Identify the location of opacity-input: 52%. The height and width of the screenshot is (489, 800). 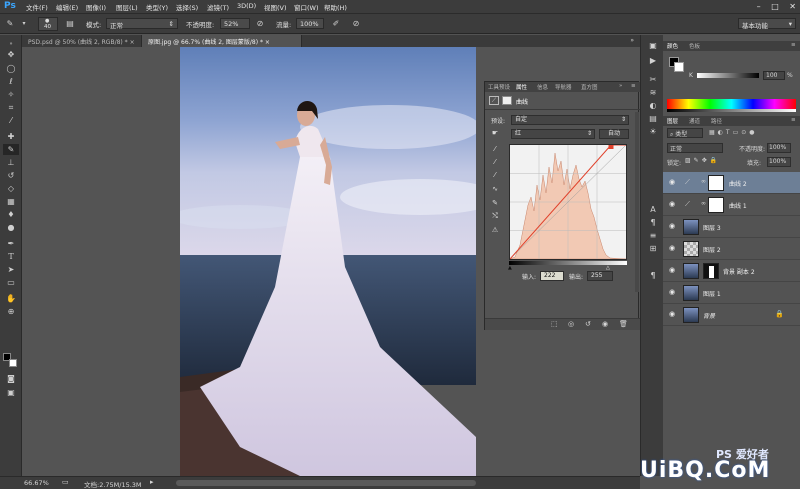
(235, 23).